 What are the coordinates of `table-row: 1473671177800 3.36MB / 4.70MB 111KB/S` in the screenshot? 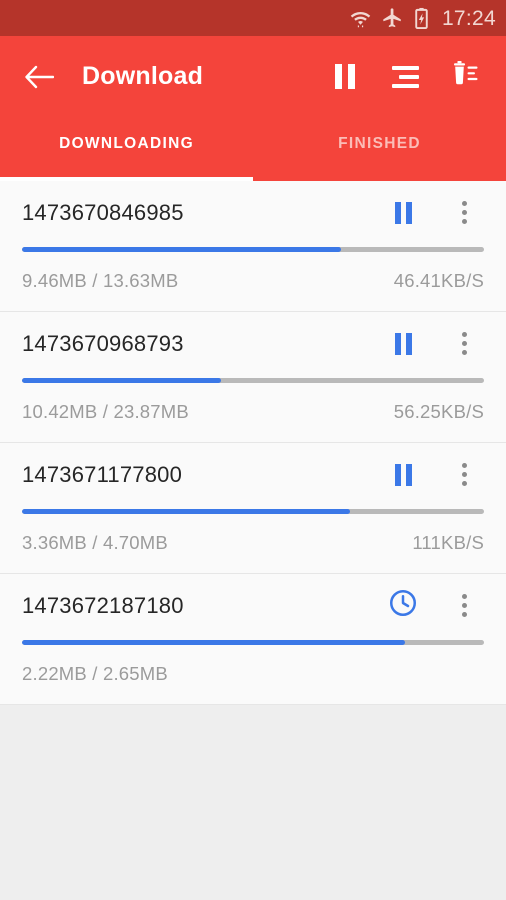 It's located at (253, 508).